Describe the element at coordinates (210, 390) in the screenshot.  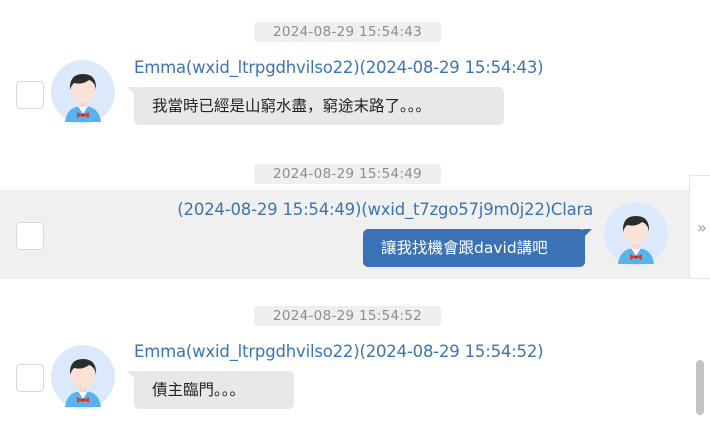
I see `message-bubble: 債主臨門。。。` at that location.